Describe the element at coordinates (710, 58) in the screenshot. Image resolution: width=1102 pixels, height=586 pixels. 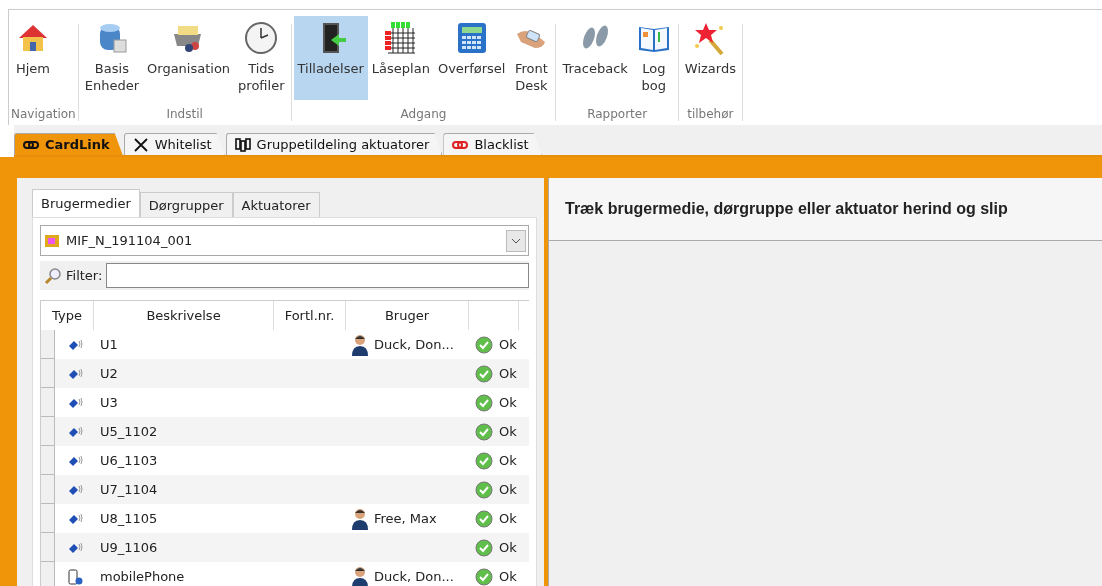
I see `ribbon-button: Wizards` at that location.